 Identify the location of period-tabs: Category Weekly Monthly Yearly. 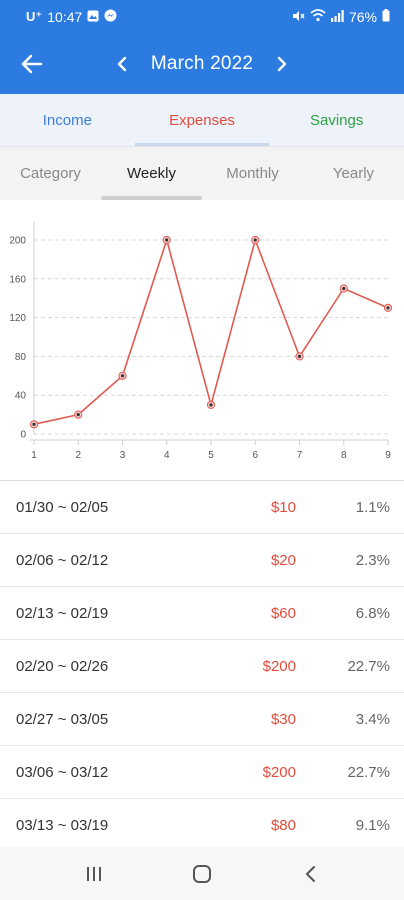
(202, 173).